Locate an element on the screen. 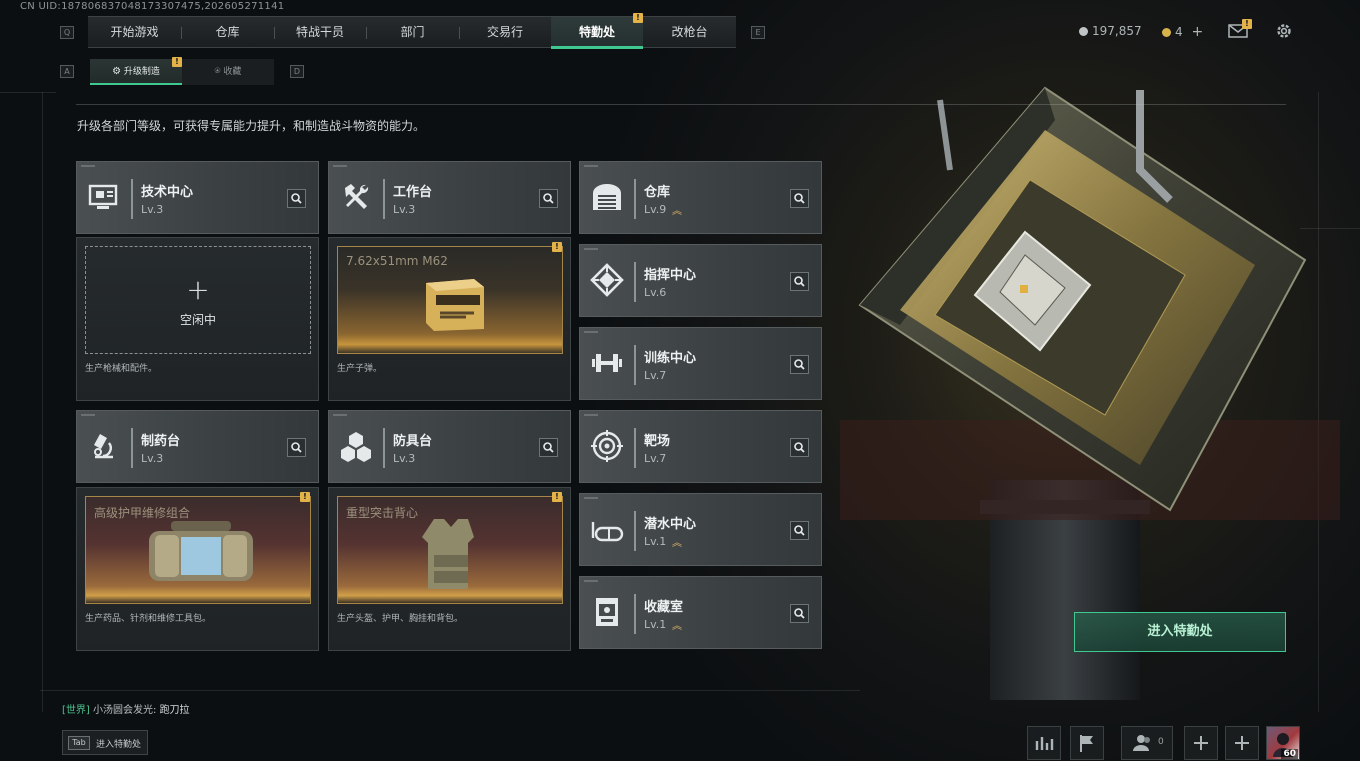 This screenshot has width=1360, height=761. production-desc: 生产药品、针剂和维修工具包。 is located at coordinates (148, 619).